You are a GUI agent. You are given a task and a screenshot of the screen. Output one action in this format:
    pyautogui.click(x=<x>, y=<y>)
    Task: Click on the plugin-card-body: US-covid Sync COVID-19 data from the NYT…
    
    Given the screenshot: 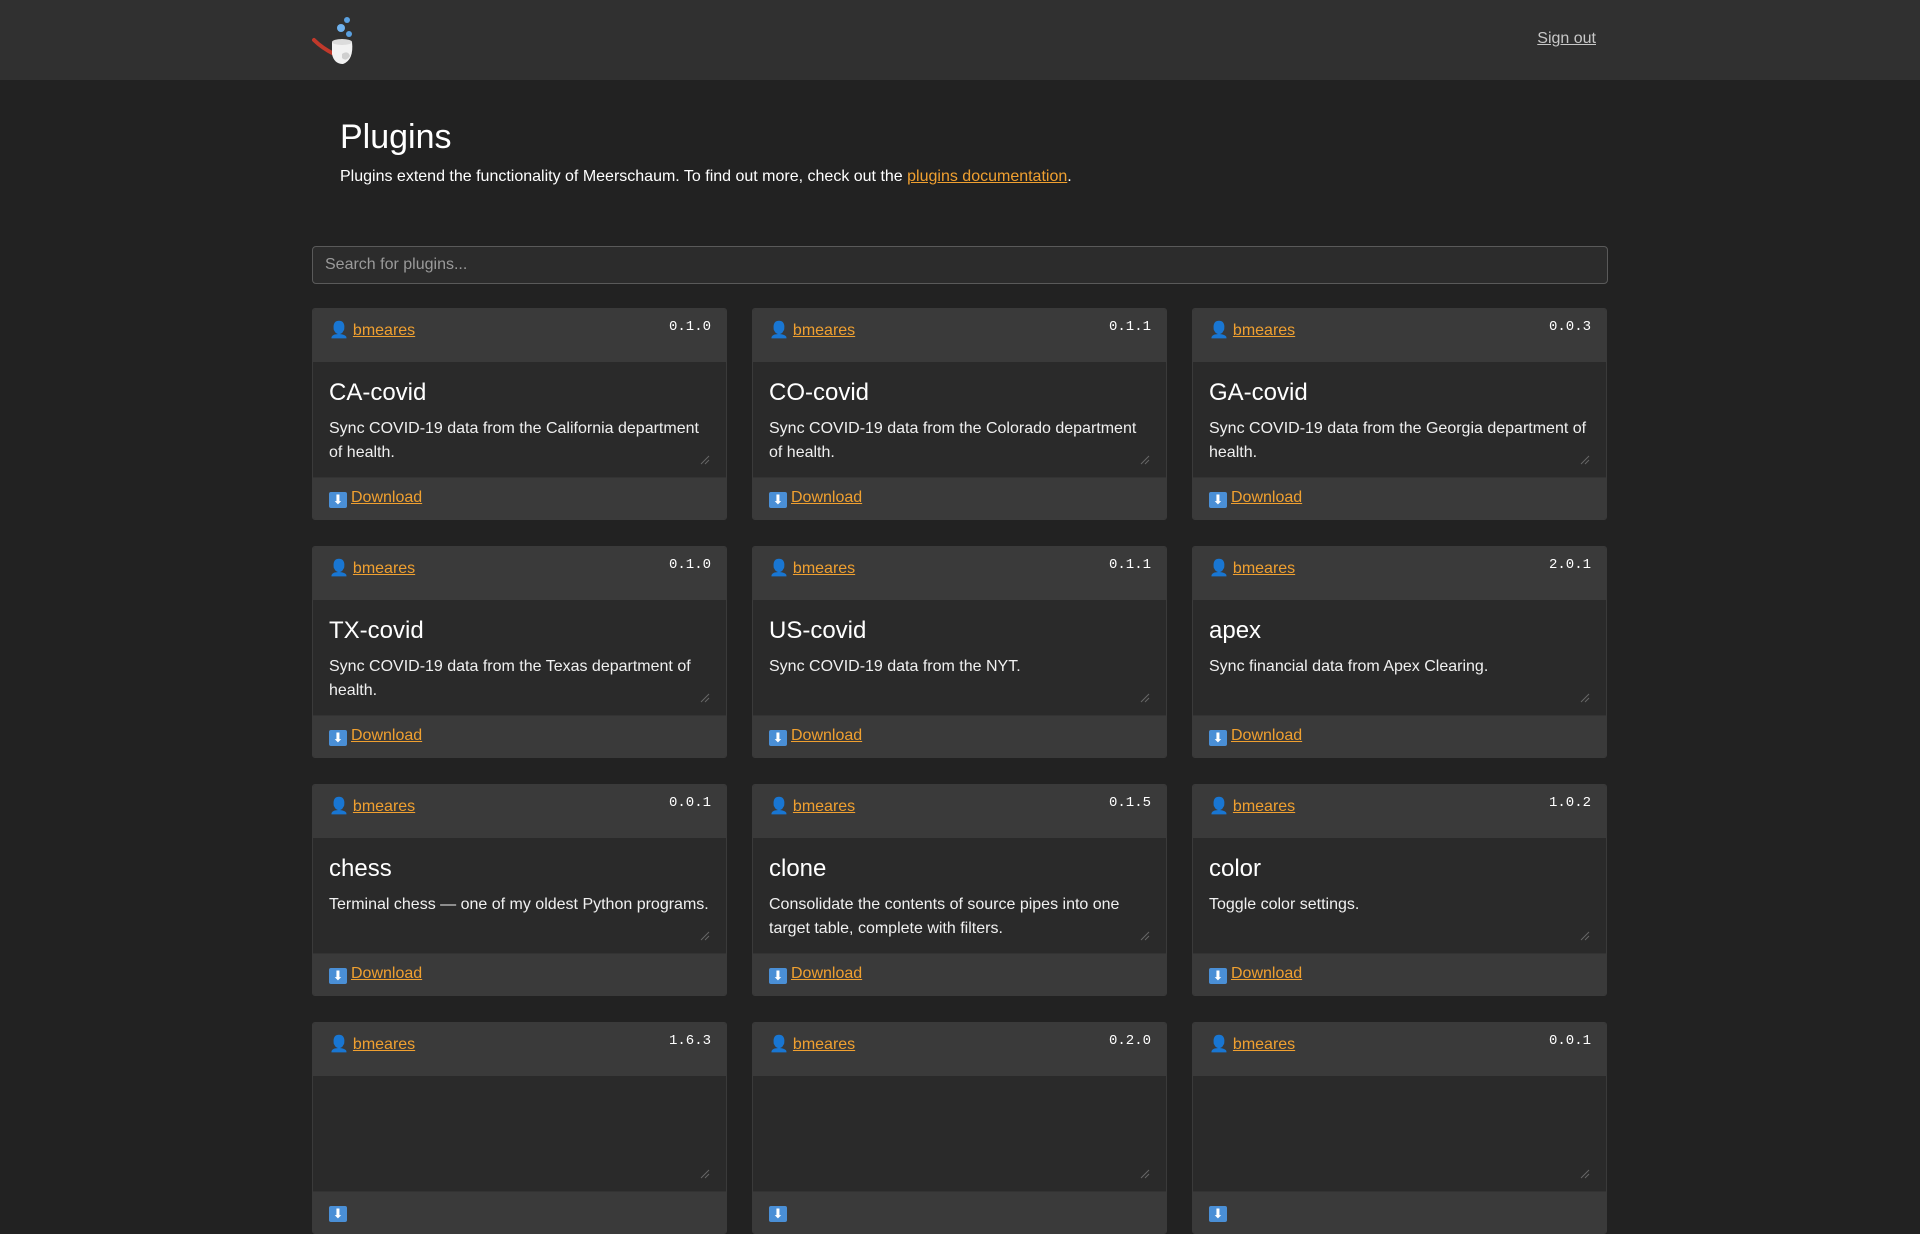 What is the action you would take?
    pyautogui.click(x=959, y=658)
    